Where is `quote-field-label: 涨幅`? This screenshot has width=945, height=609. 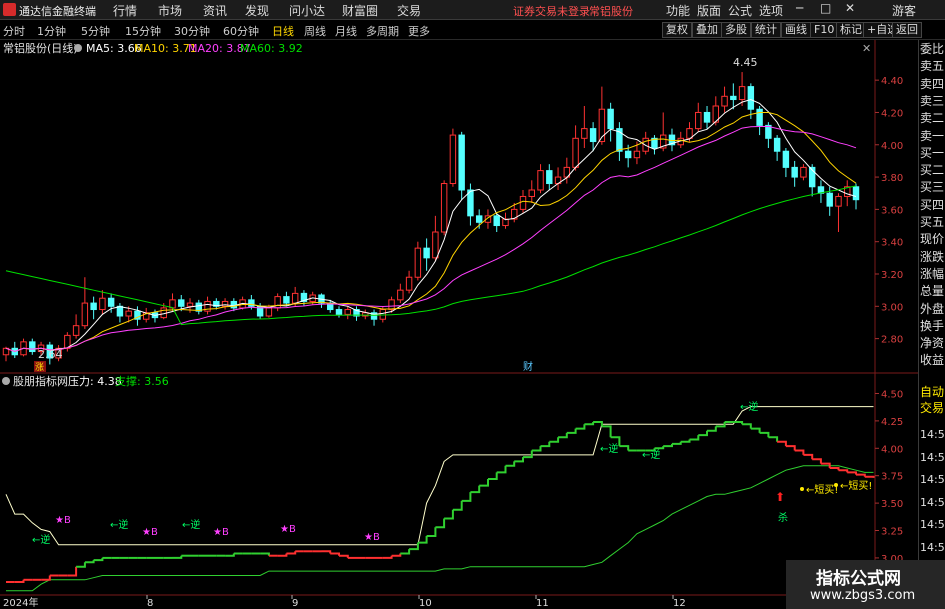
quote-field-label: 涨幅 is located at coordinates (932, 274).